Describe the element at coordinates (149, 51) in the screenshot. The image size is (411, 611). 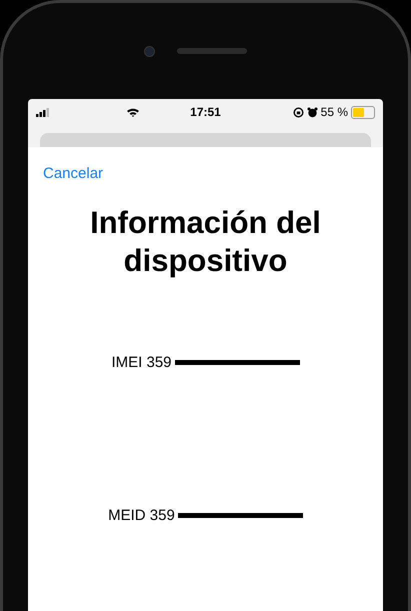
I see `camera-icon` at that location.